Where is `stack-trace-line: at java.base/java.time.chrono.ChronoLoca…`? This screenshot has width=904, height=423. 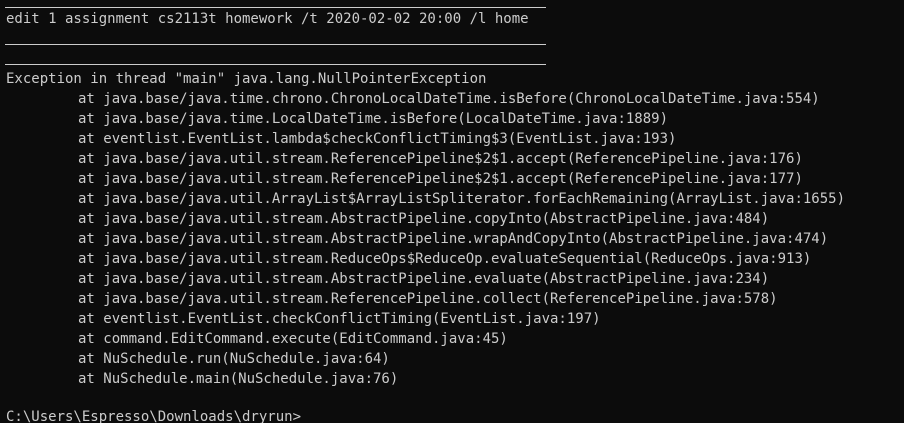 stack-trace-line: at java.base/java.time.chrono.ChronoLoca… is located at coordinates (449, 99).